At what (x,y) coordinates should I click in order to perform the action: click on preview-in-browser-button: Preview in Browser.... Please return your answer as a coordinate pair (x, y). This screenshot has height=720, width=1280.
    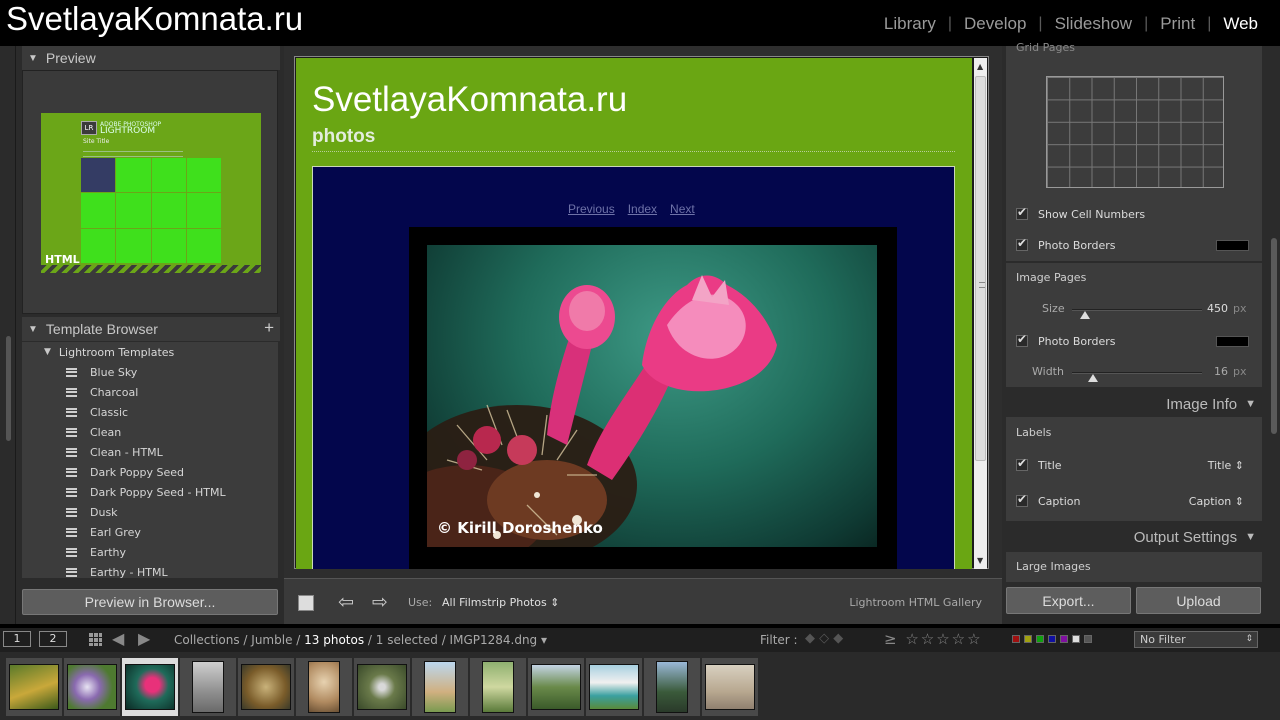
    Looking at the image, I should click on (150, 602).